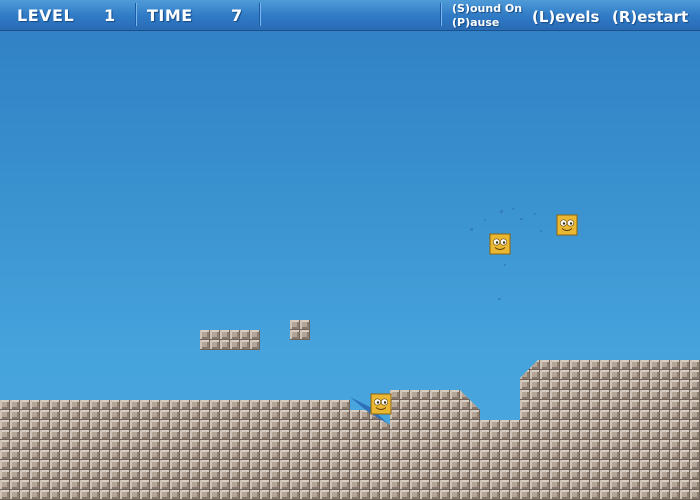  Describe the element at coordinates (110, 15) in the screenshot. I see `level-value: 1` at that location.